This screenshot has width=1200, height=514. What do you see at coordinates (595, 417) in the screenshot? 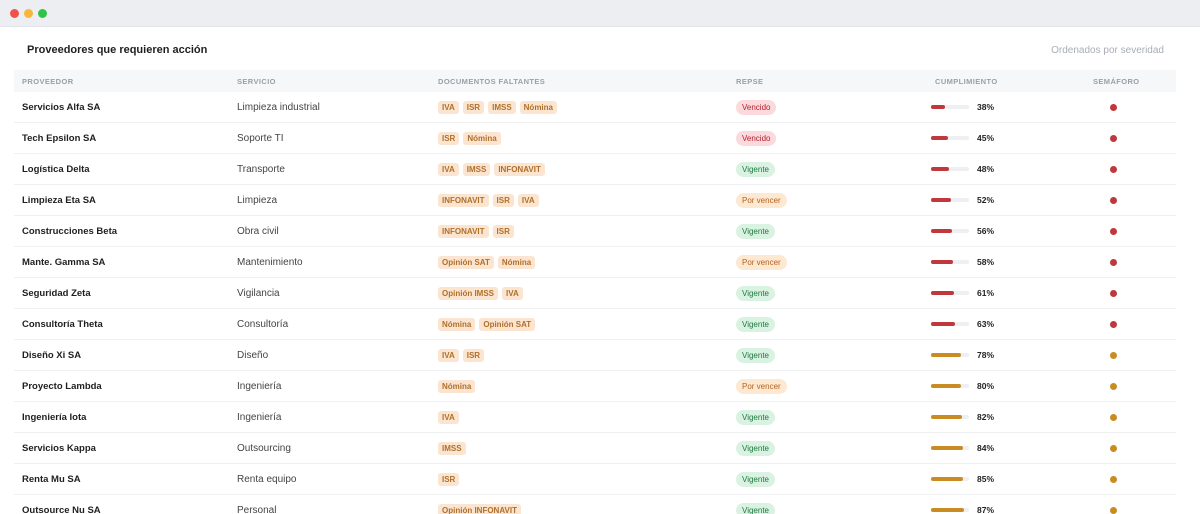
I see `table-row: Ingeniería Iota Ingeniería IVA Vigente 82%` at bounding box center [595, 417].